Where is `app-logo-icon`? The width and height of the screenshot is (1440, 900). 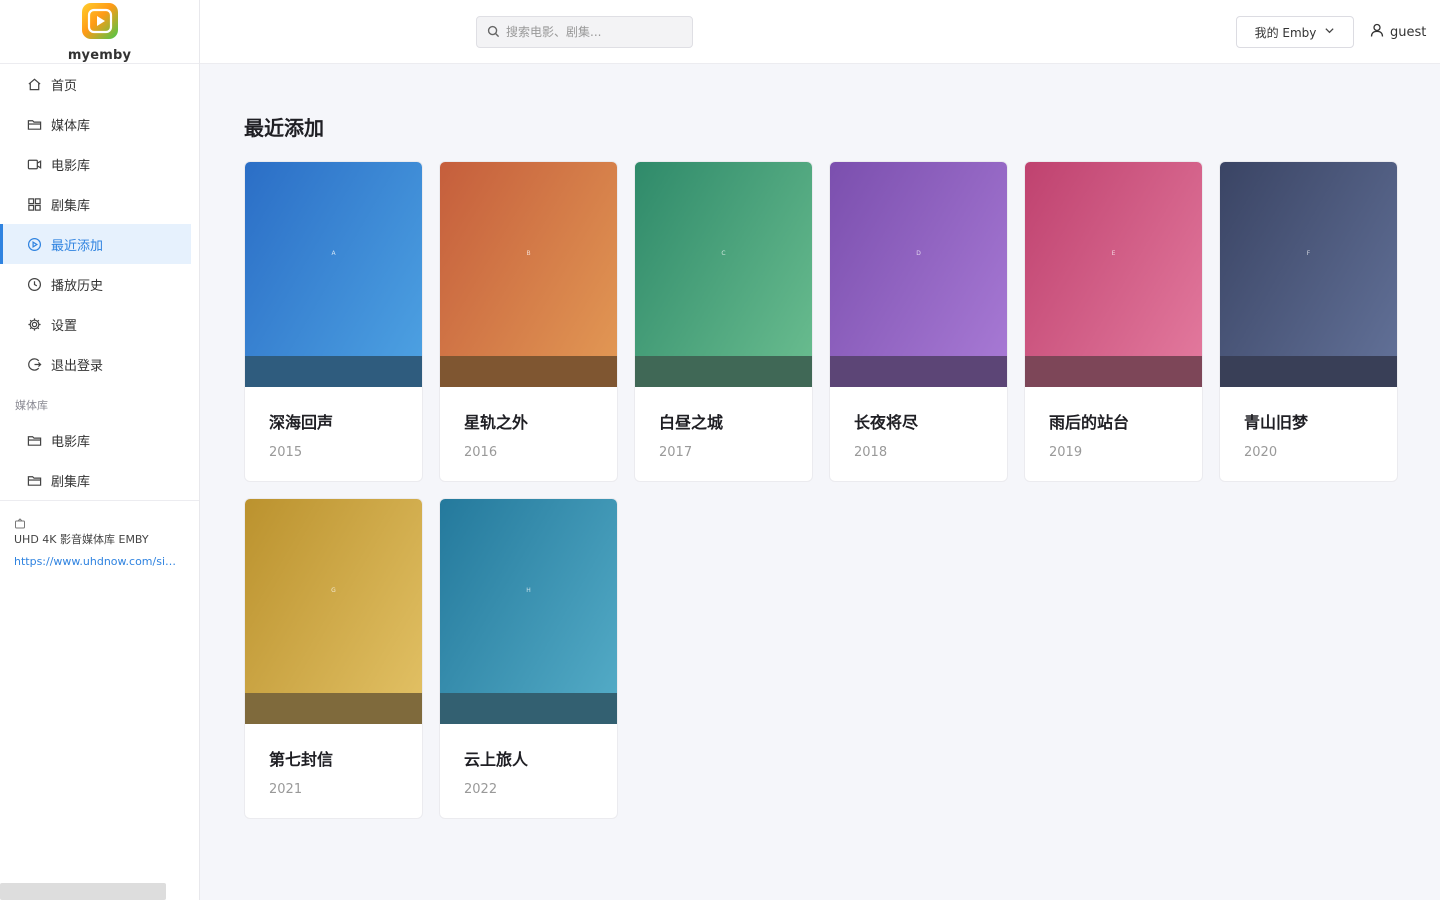 app-logo-icon is located at coordinates (99, 21).